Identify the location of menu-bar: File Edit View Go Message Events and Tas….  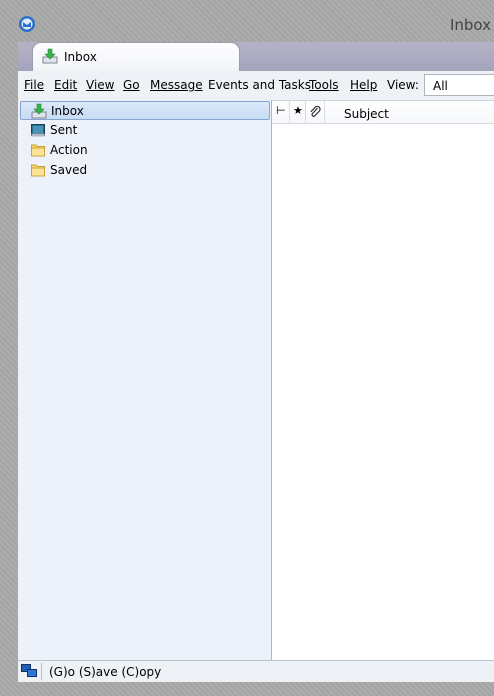
(256, 85).